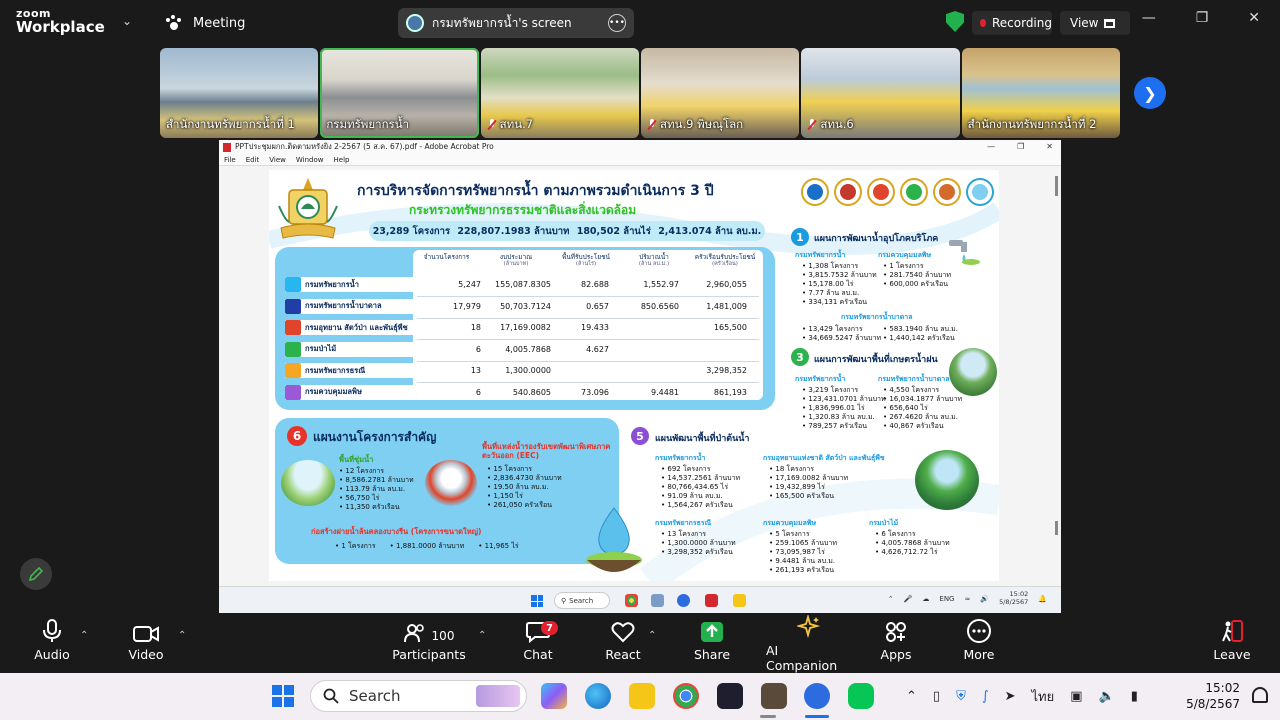 Image resolution: width=1280 pixels, height=720 pixels. What do you see at coordinates (908, 599) in the screenshot?
I see `mic-icon: 🎤` at bounding box center [908, 599].